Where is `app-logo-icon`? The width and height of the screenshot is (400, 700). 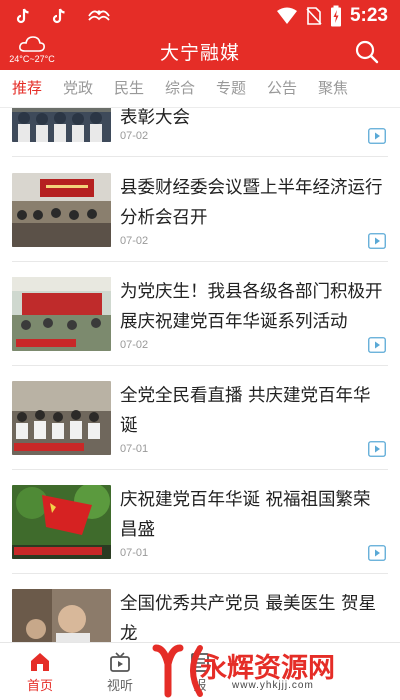 app-logo-icon is located at coordinates (99, 15).